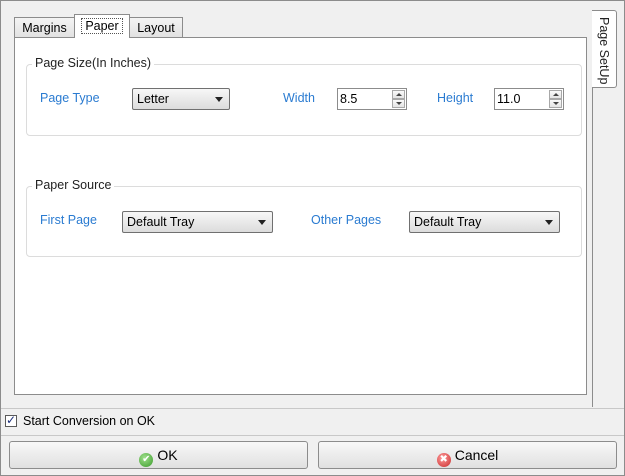 The image size is (625, 476). Describe the element at coordinates (181, 99) in the screenshot. I see `page-type-select: Letter` at that location.